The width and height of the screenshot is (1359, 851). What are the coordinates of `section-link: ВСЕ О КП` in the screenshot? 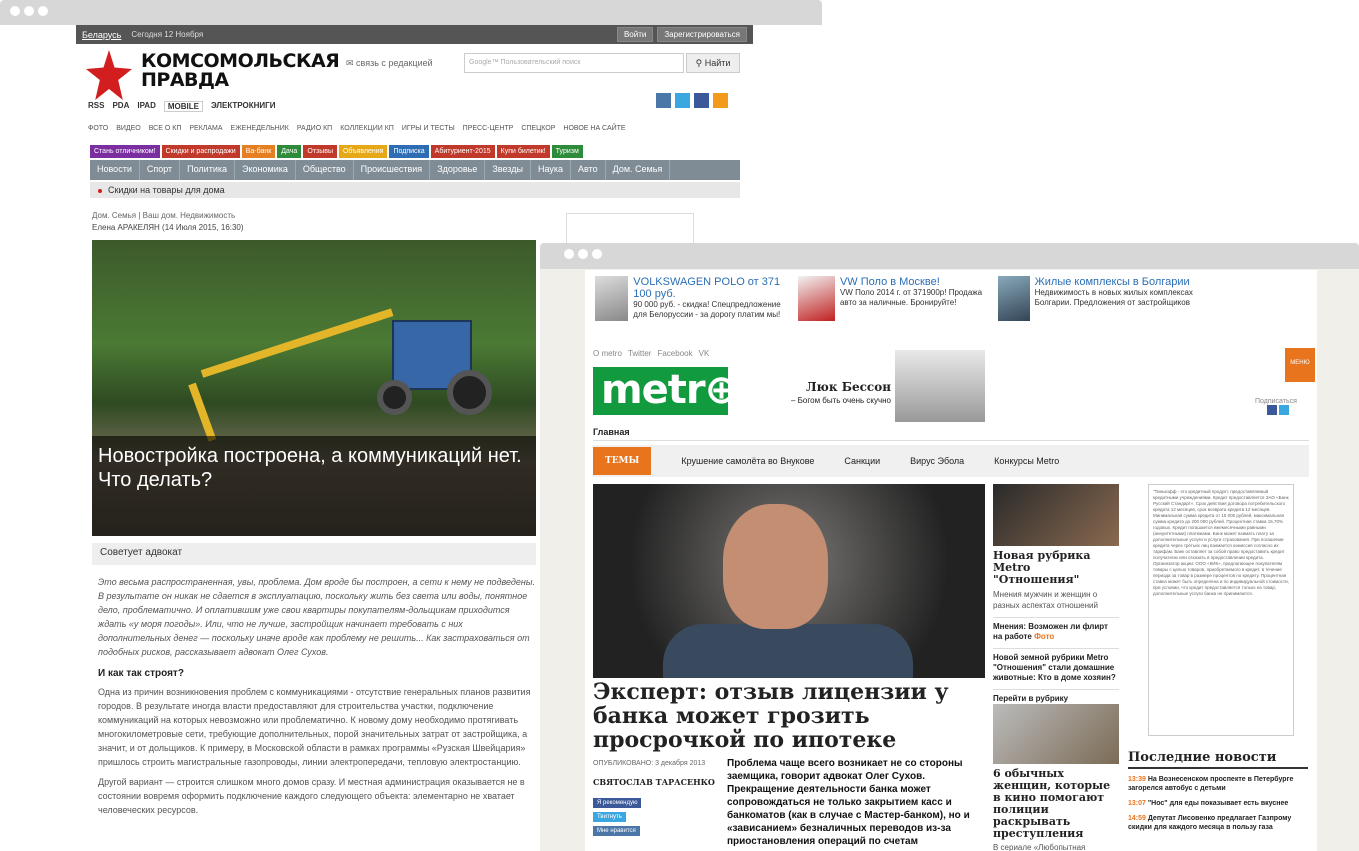 It's located at (165, 128).